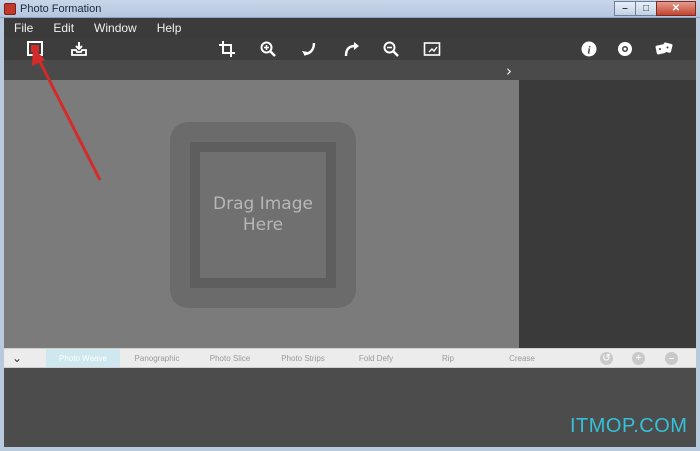 Image resolution: width=700 pixels, height=451 pixels. I want to click on watermark: ITMOP.COM, so click(629, 426).